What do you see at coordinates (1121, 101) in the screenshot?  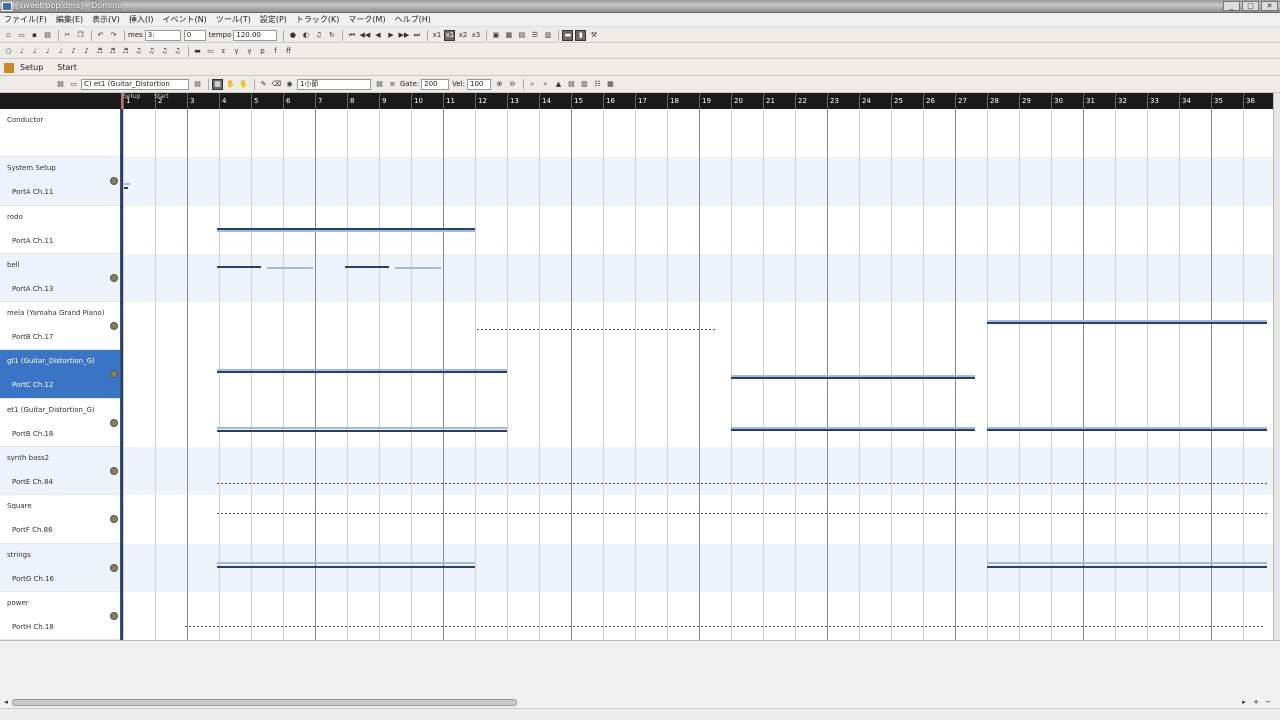 I see `measure-number: 32` at bounding box center [1121, 101].